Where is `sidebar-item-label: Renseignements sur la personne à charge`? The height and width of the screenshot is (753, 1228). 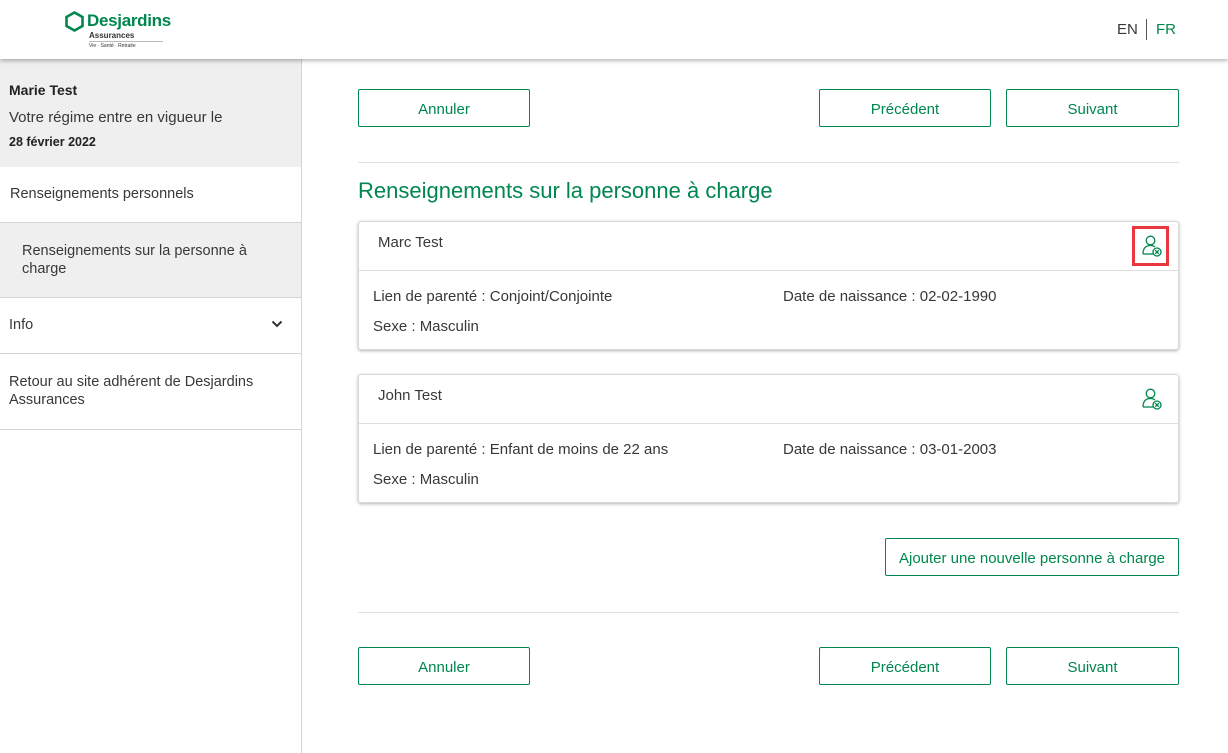 sidebar-item-label: Renseignements sur la personne à charge is located at coordinates (134, 260).